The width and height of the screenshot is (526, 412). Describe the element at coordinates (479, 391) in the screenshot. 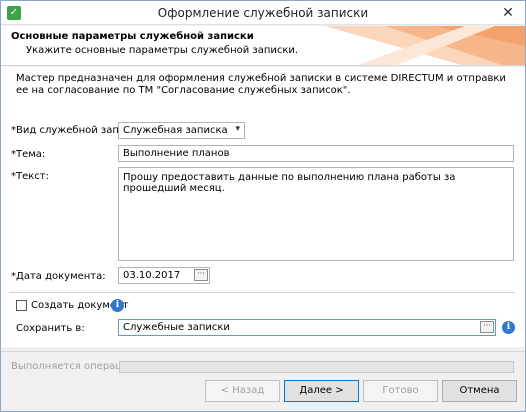

I see `cancel-button: Отмена` at that location.